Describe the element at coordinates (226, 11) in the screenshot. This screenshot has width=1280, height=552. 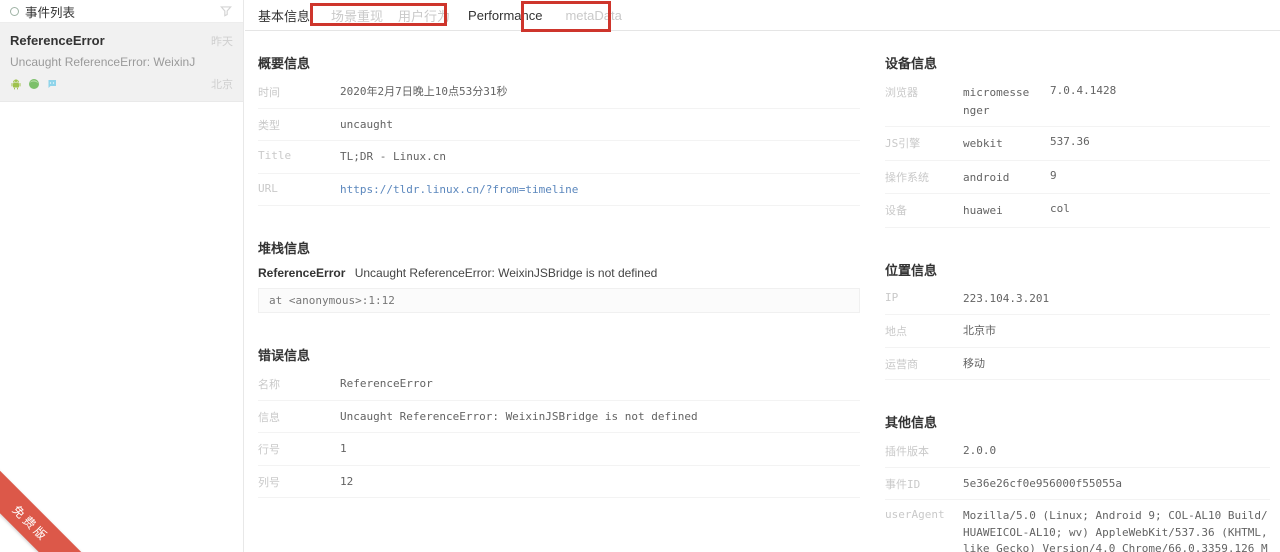
I see `filter-icon` at that location.